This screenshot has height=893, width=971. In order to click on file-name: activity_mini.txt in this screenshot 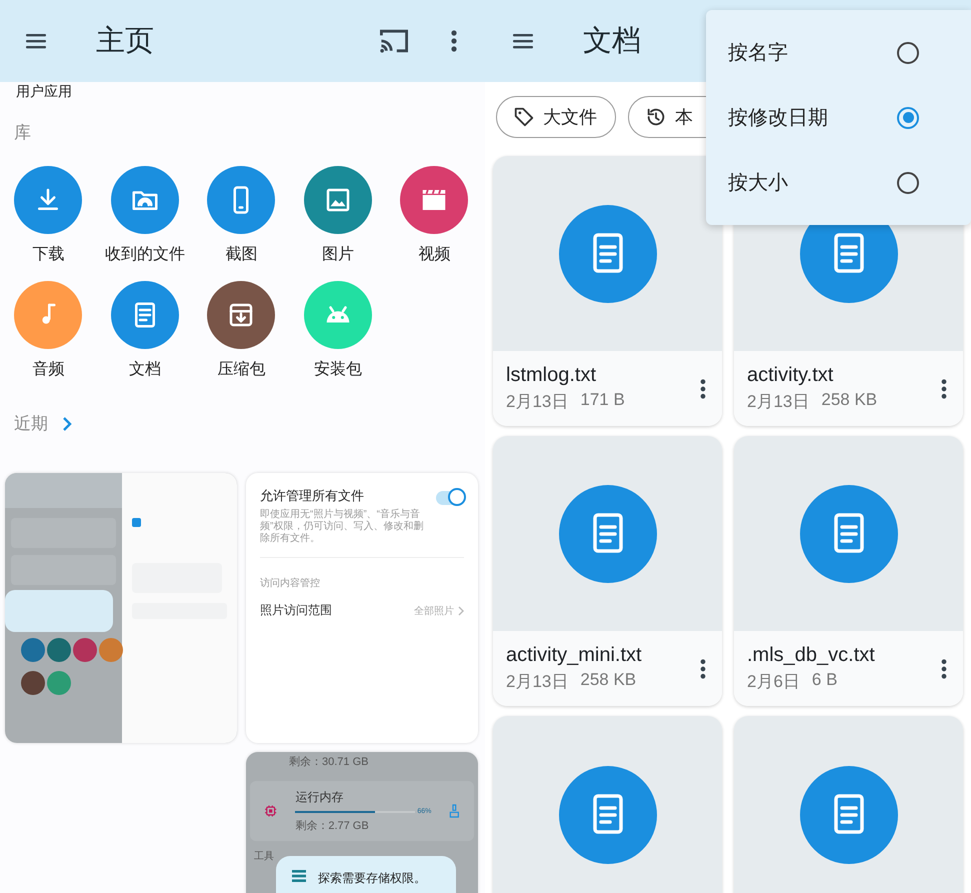, I will do `click(574, 655)`.